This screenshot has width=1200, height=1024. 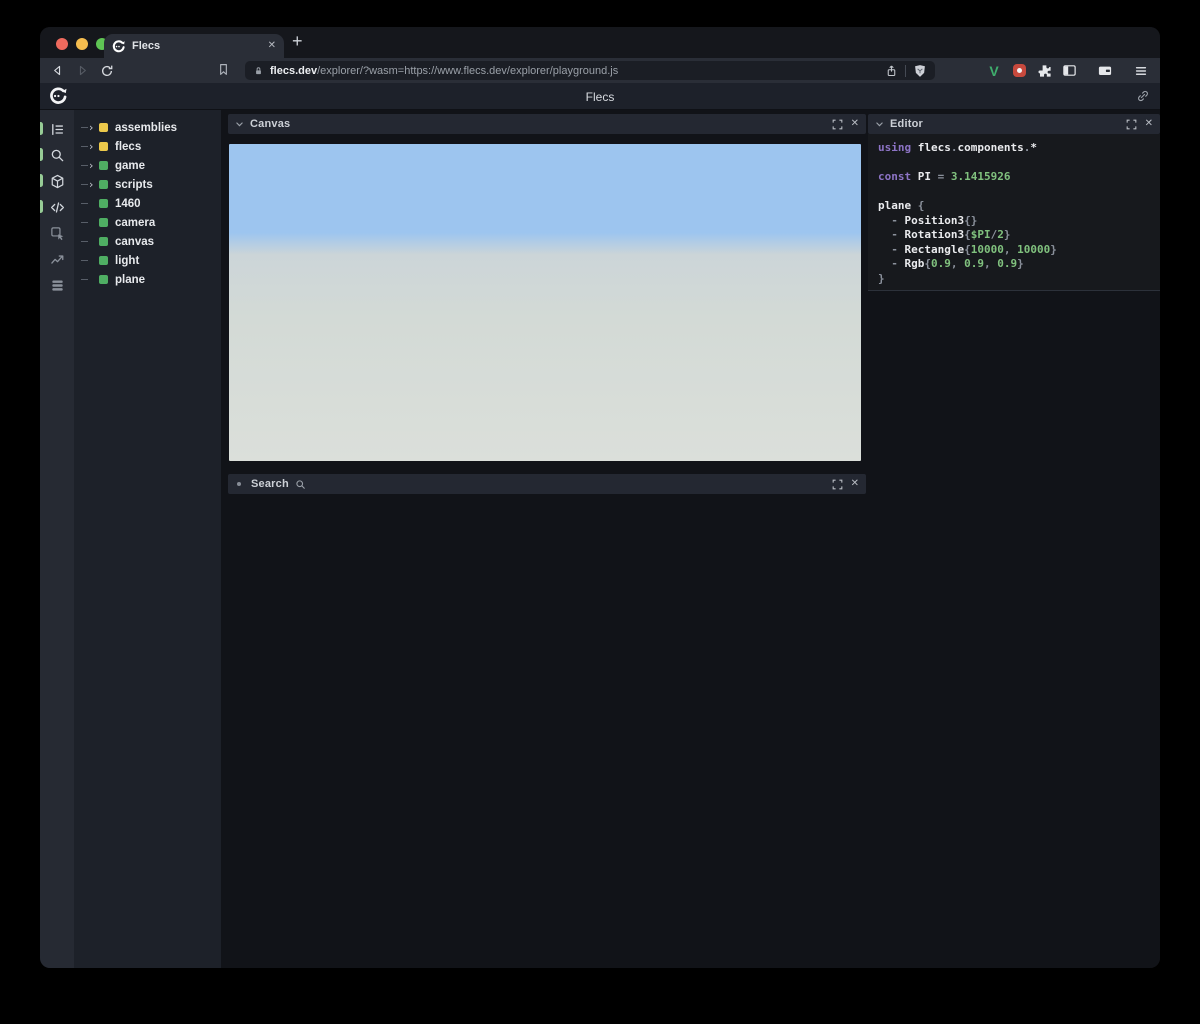 I want to click on forward-icon, so click(x=82, y=71).